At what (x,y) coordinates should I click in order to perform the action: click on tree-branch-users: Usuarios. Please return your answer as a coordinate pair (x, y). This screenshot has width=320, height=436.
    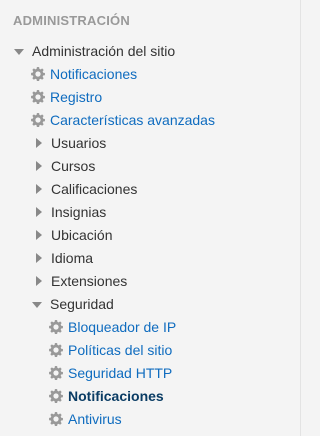
    Looking at the image, I should click on (71, 143).